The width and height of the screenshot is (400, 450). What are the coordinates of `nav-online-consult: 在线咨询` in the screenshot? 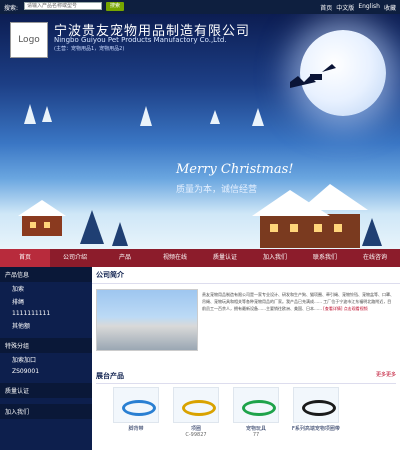 It's located at (375, 258).